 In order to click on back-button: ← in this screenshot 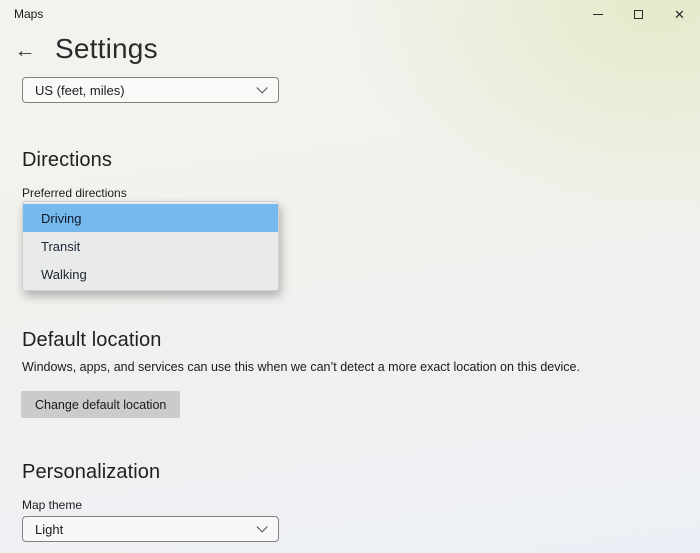, I will do `click(25, 51)`.